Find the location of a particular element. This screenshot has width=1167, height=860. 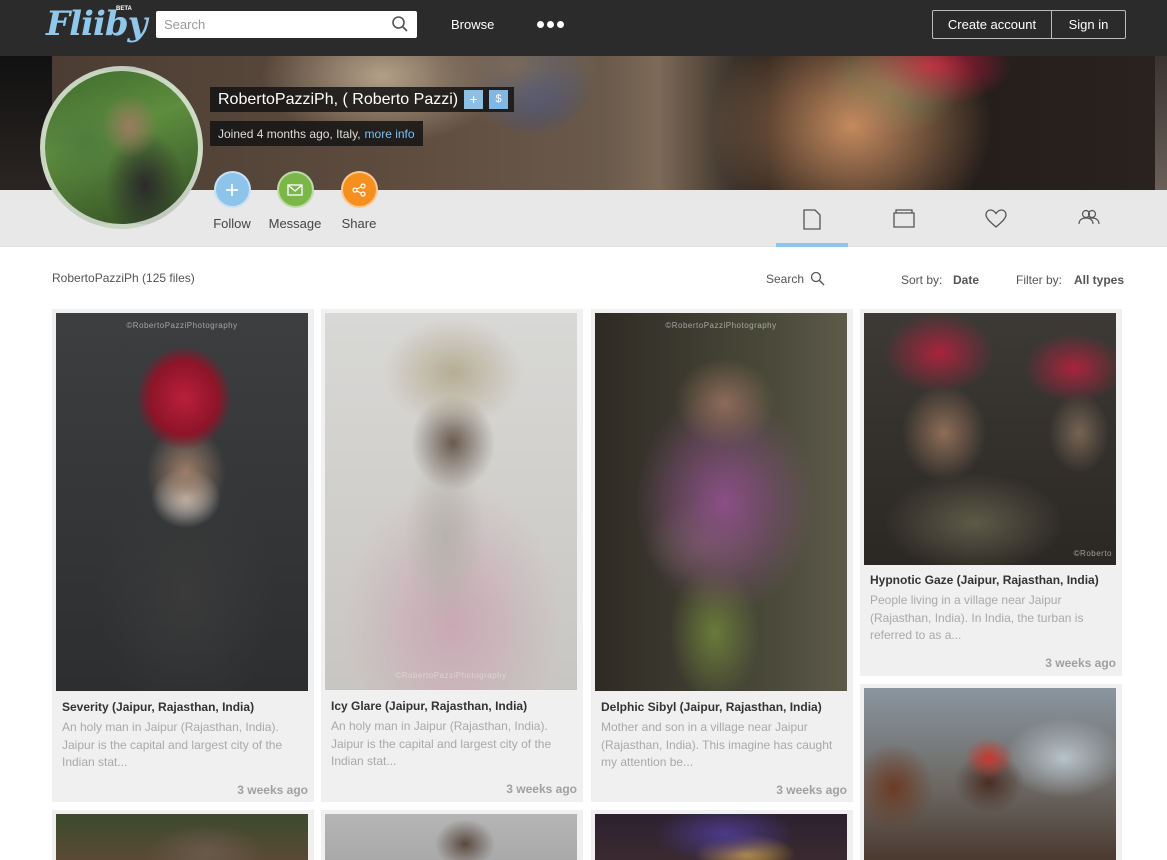

folder-icon is located at coordinates (904, 218).